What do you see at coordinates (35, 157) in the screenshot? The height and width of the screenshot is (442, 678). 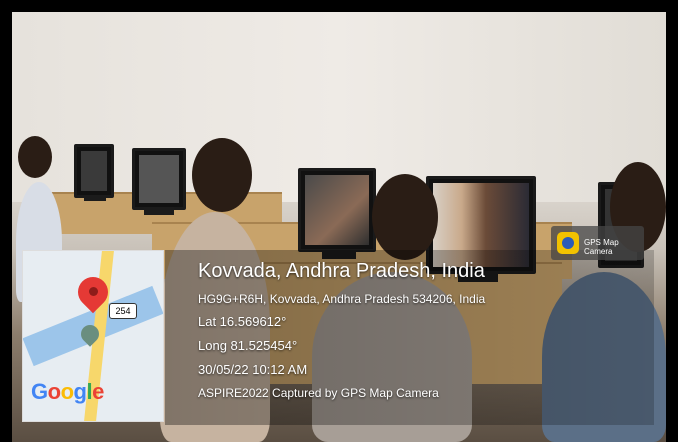 I see `person-left-head` at bounding box center [35, 157].